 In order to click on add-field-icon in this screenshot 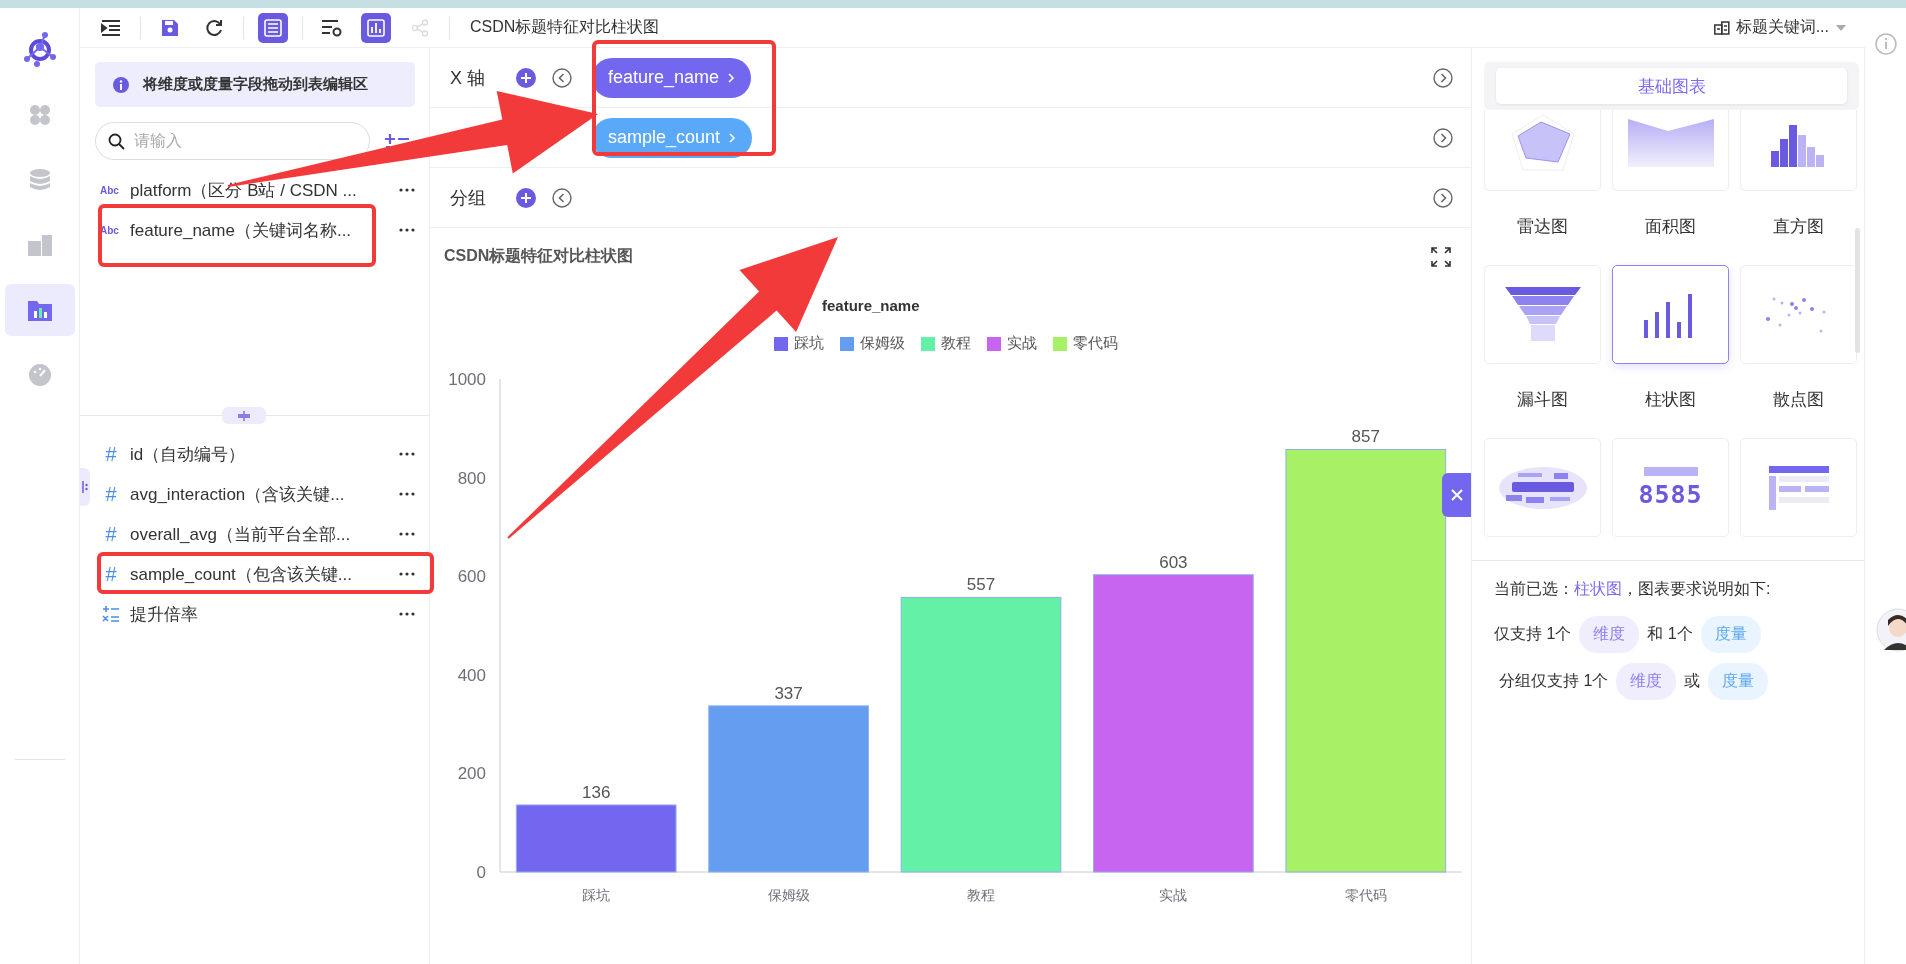, I will do `click(397, 141)`.